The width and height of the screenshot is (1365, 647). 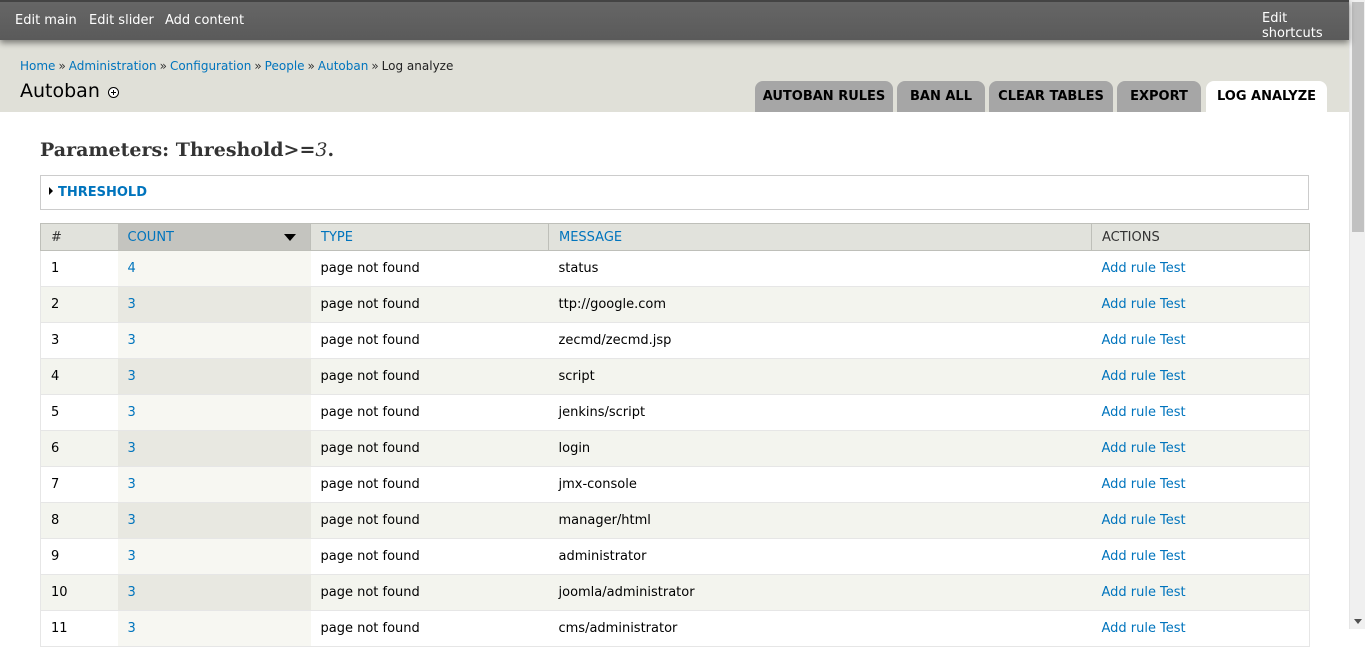 What do you see at coordinates (214, 237) in the screenshot?
I see `column-header-count: Count` at bounding box center [214, 237].